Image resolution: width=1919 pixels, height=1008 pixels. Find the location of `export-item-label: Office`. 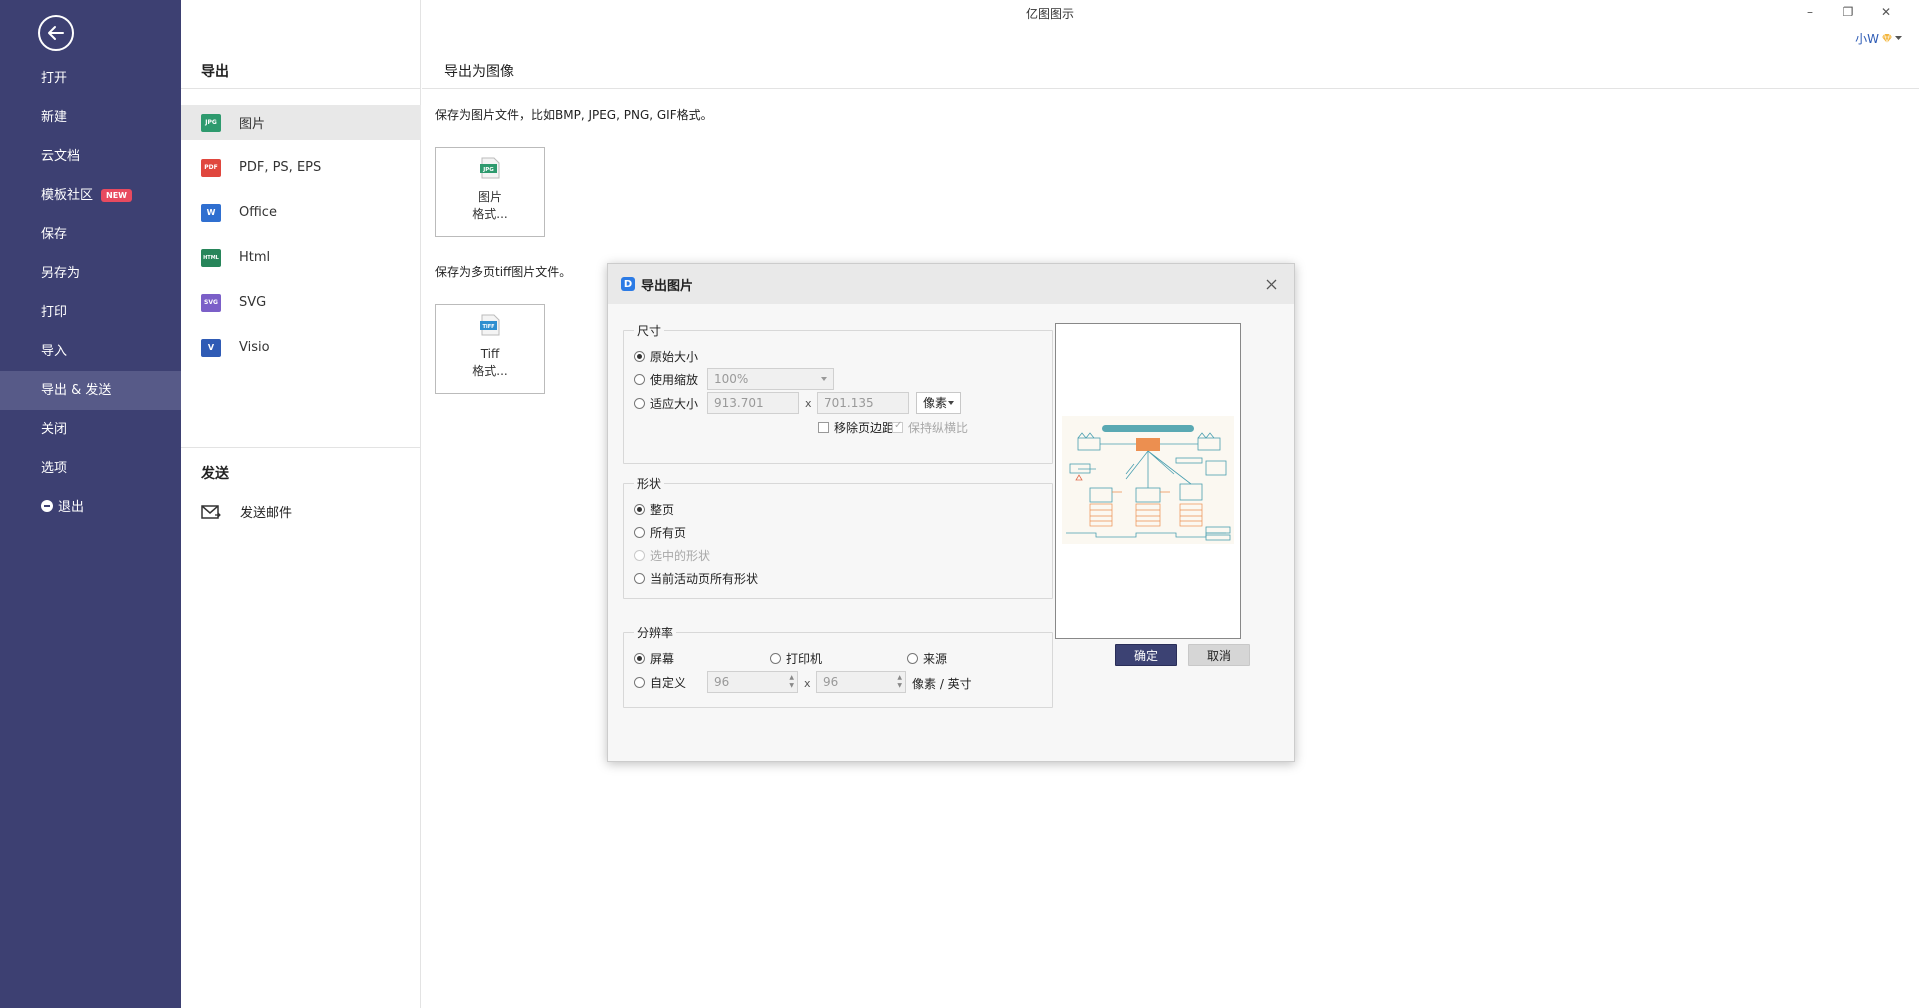

export-item-label: Office is located at coordinates (258, 212).